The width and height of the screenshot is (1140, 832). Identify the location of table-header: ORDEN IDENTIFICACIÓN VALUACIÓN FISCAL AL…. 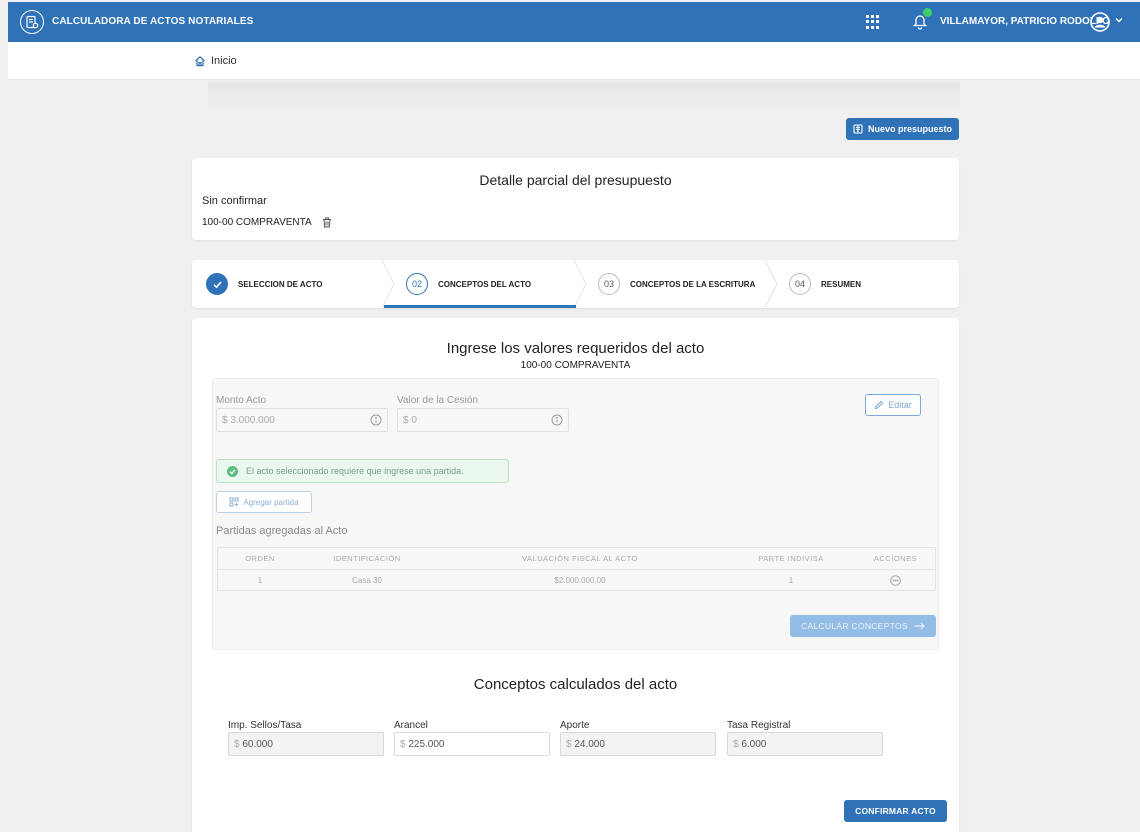
(576, 559).